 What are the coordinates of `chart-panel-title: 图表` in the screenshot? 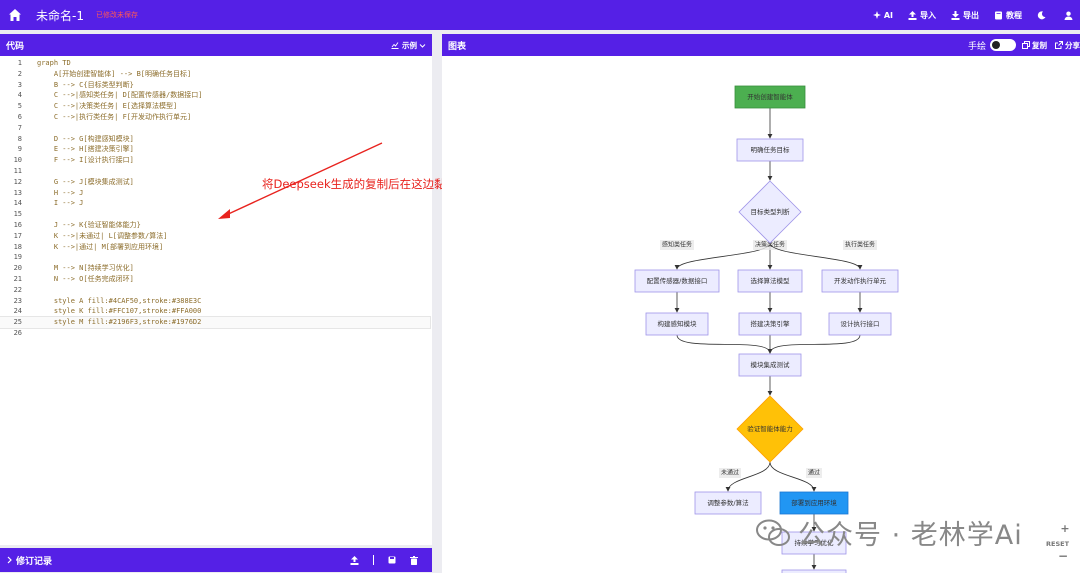 It's located at (457, 46).